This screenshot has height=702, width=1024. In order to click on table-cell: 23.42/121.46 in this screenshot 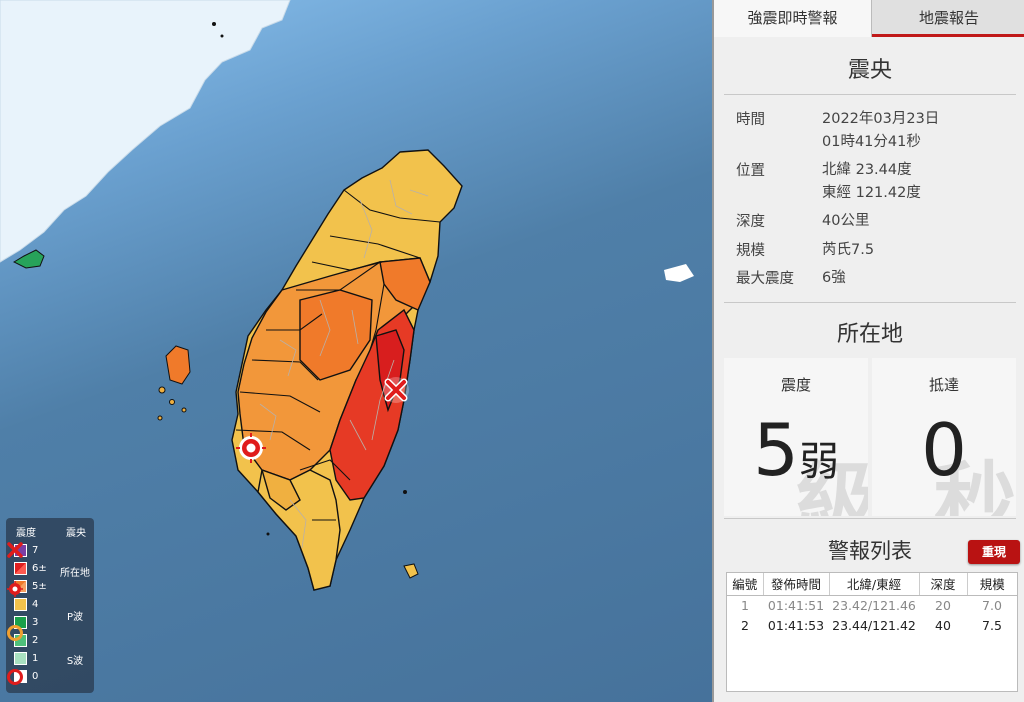, I will do `click(874, 605)`.